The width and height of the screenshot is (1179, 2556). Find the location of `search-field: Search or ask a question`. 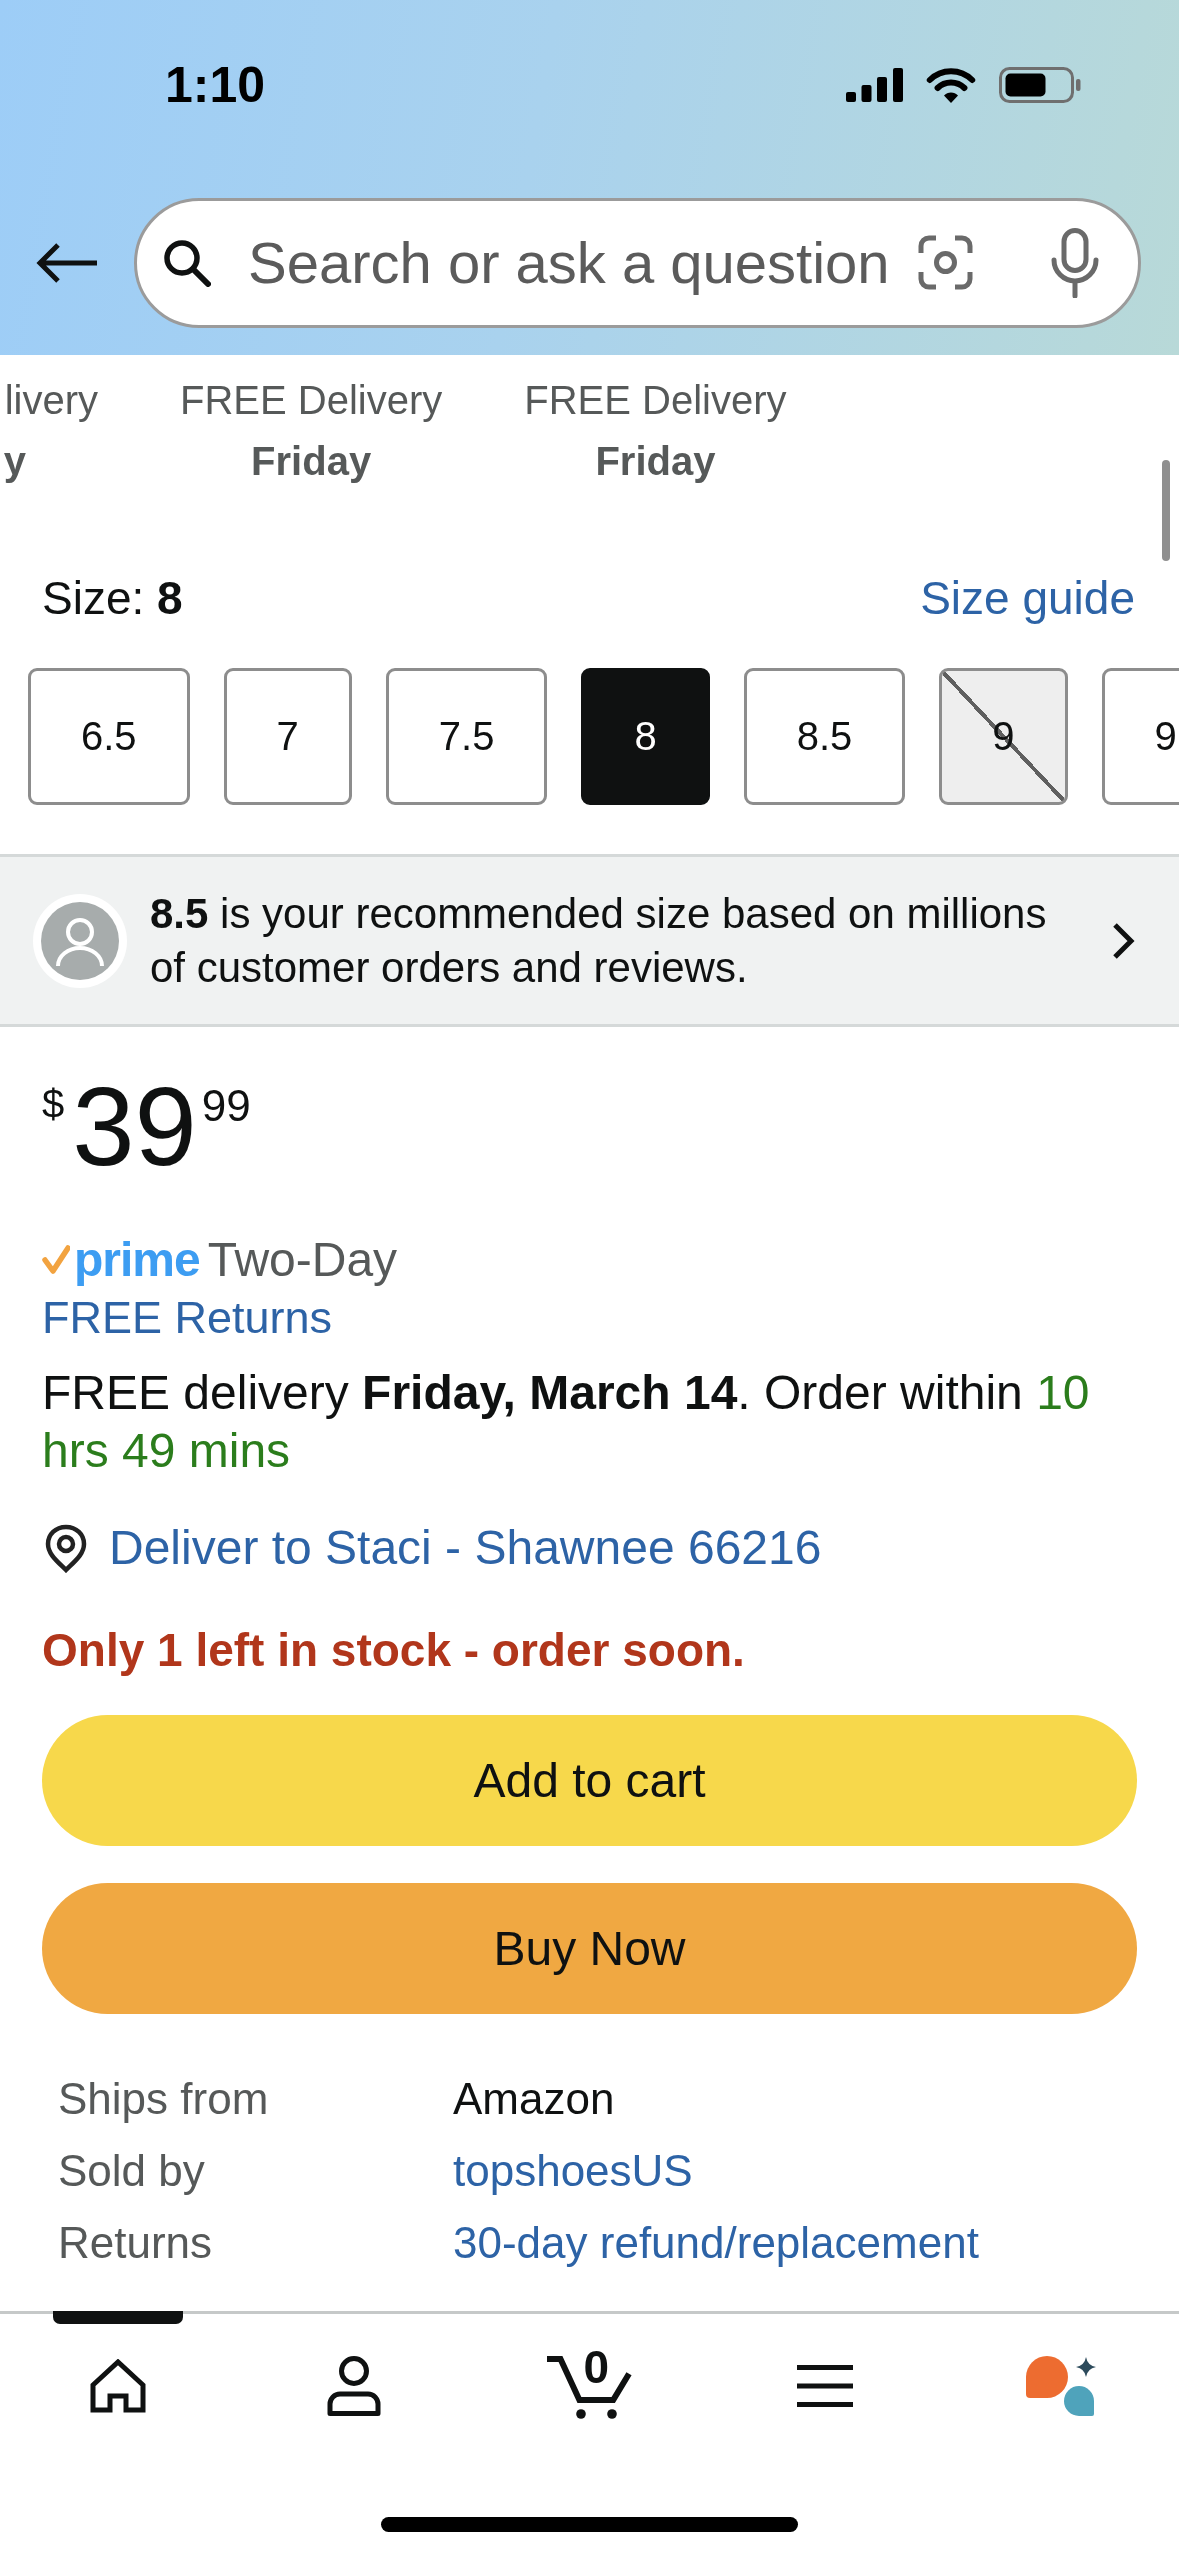

search-field: Search or ask a question is located at coordinates (637, 262).